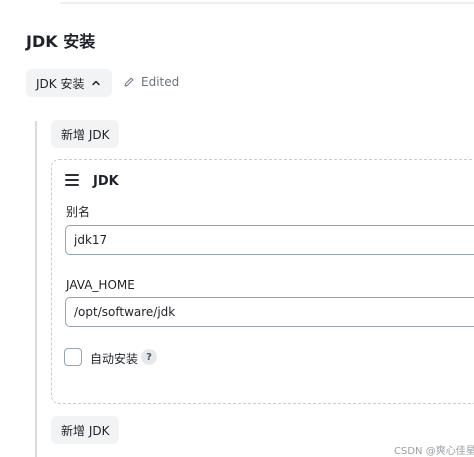 This screenshot has width=474, height=457. I want to click on java-home-label: JAVA_HOME, so click(100, 285).